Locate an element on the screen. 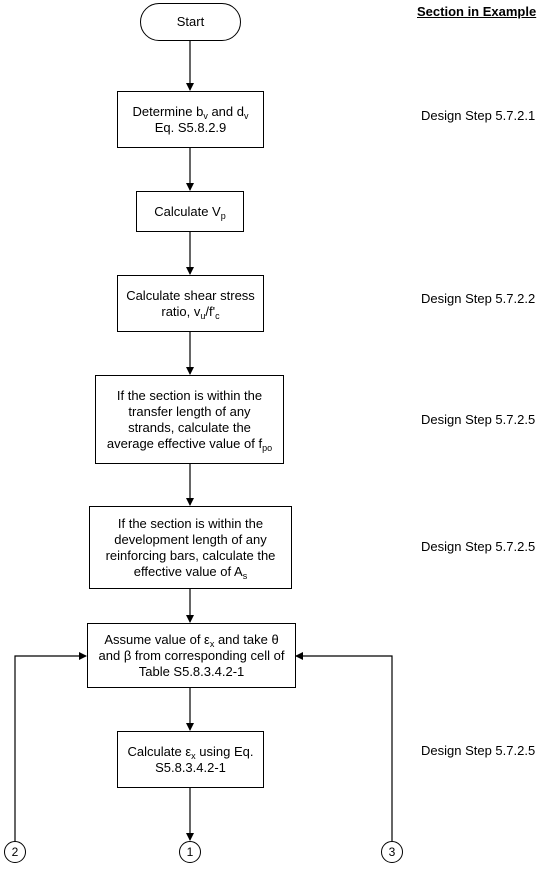 Image resolution: width=558 pixels, height=870 pixels. step-determine-bv-dv: Determine bv and dv Eq. S5.8.2.9 is located at coordinates (190, 119).